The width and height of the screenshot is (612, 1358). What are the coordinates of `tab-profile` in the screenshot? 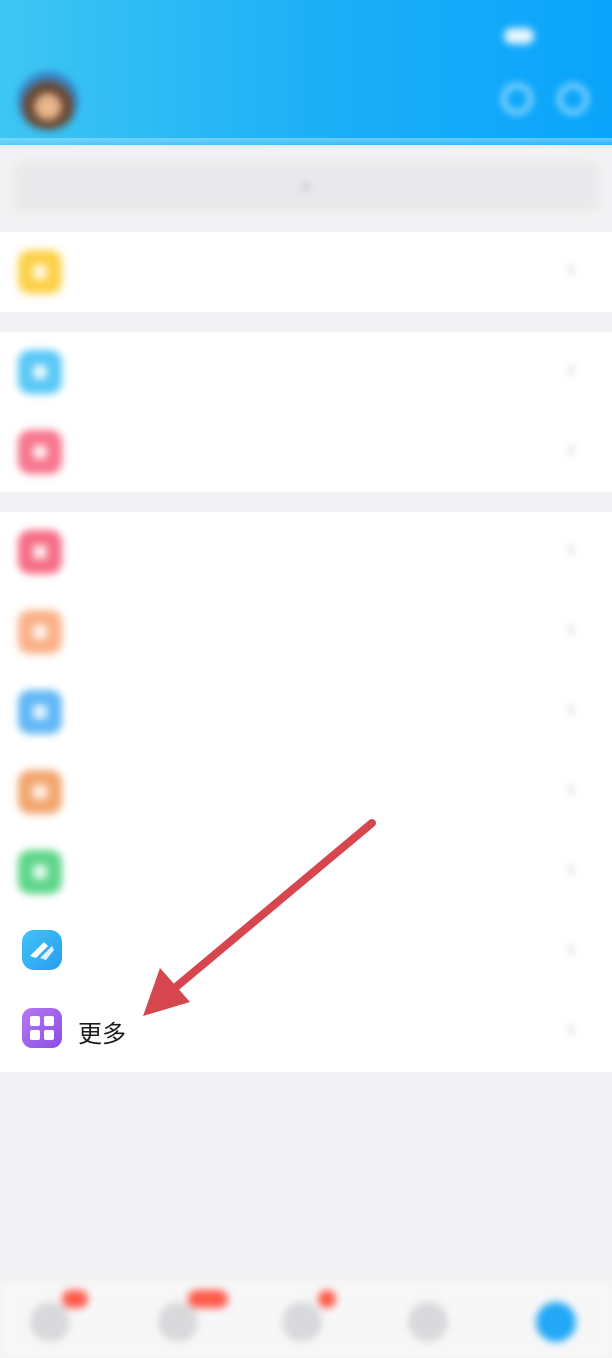 It's located at (428, 1322).